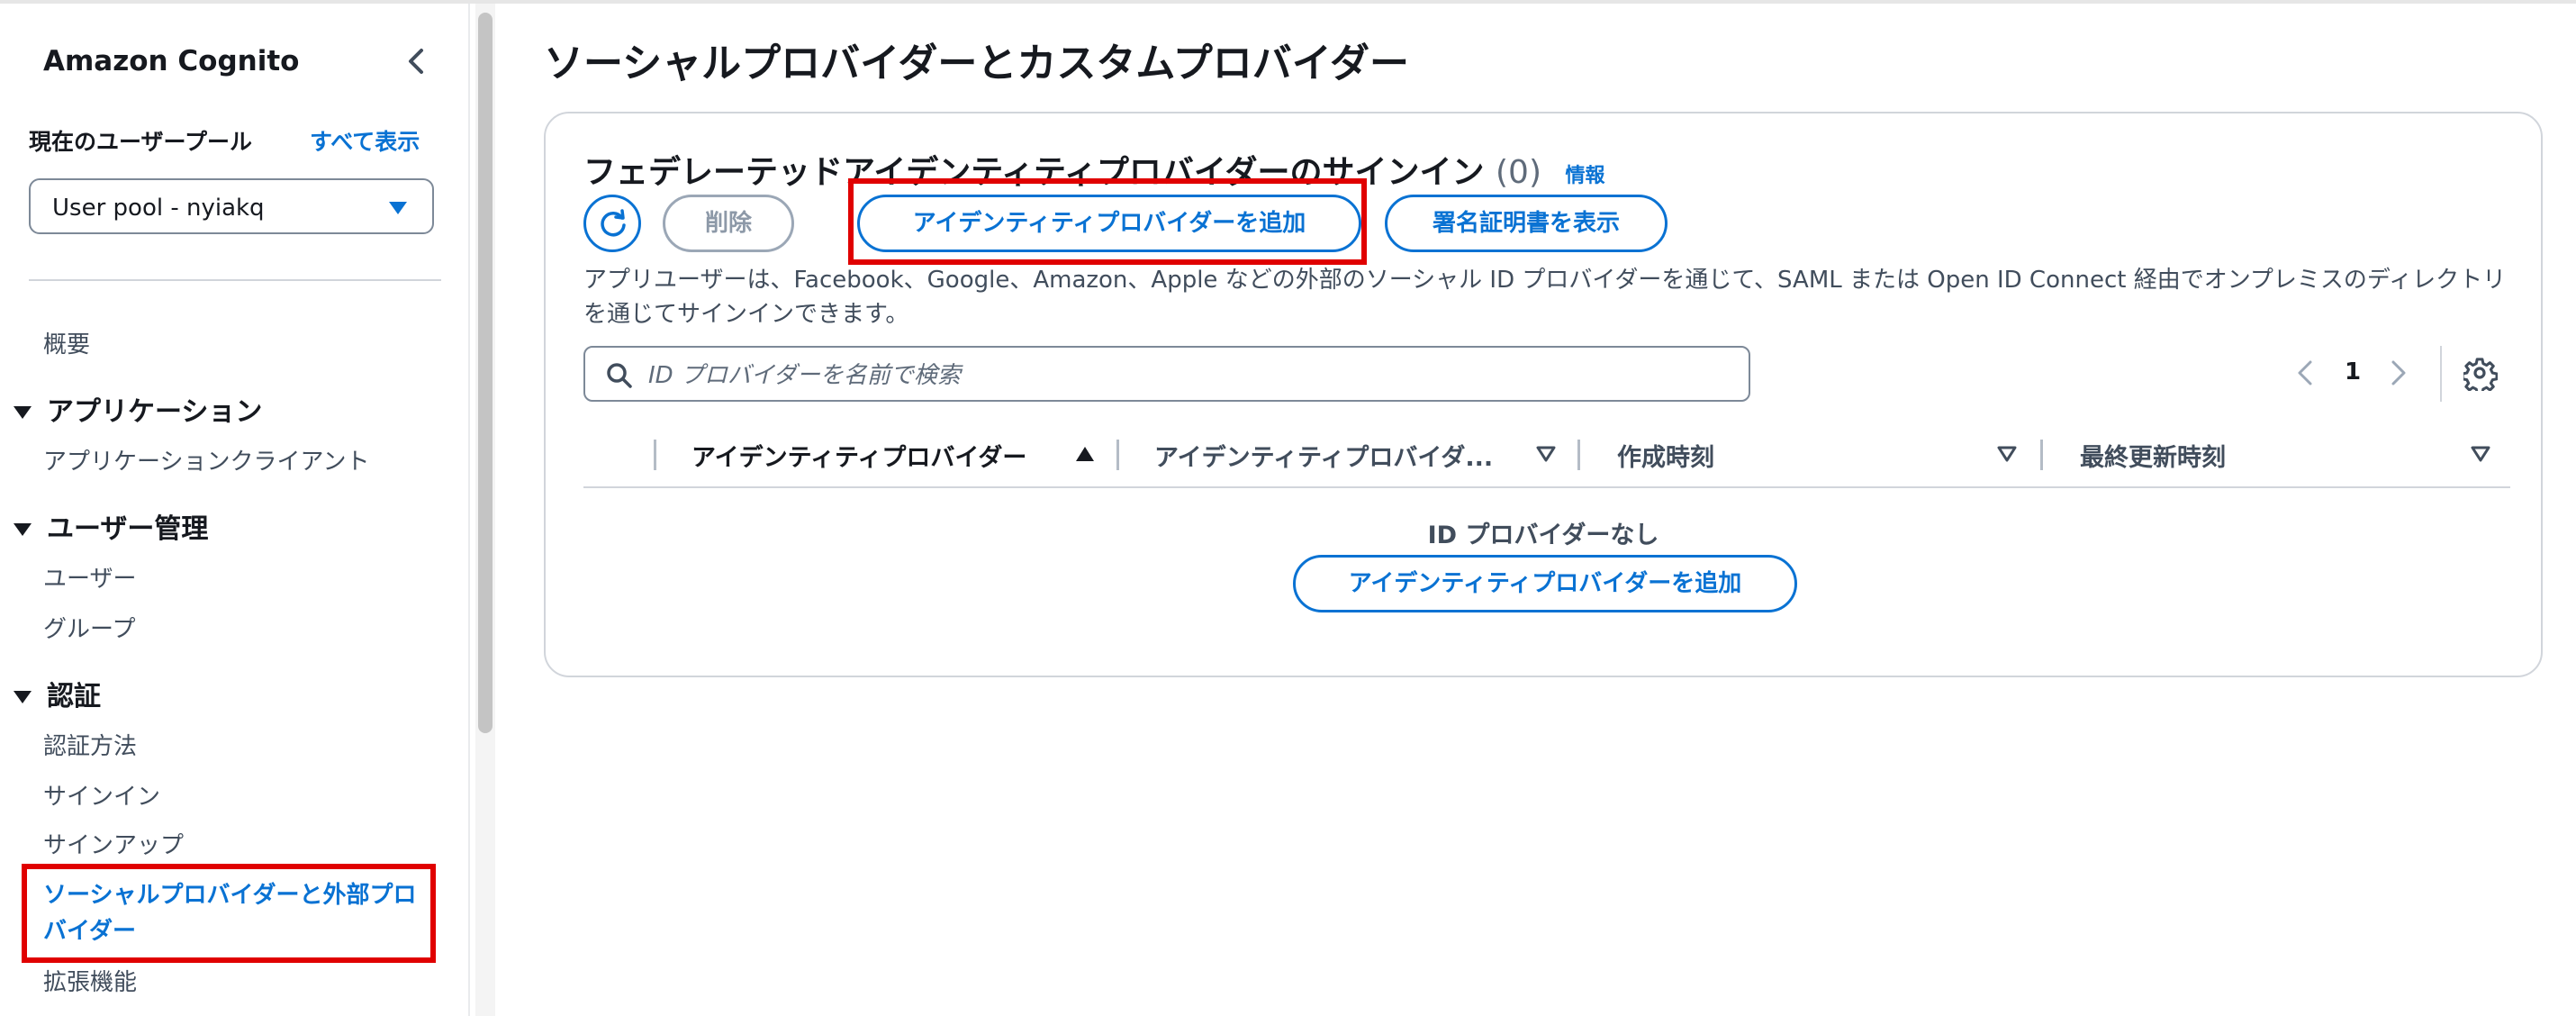 Image resolution: width=2576 pixels, height=1016 pixels. I want to click on sidebar-section-user-management: ユーザー管理, so click(110, 526).